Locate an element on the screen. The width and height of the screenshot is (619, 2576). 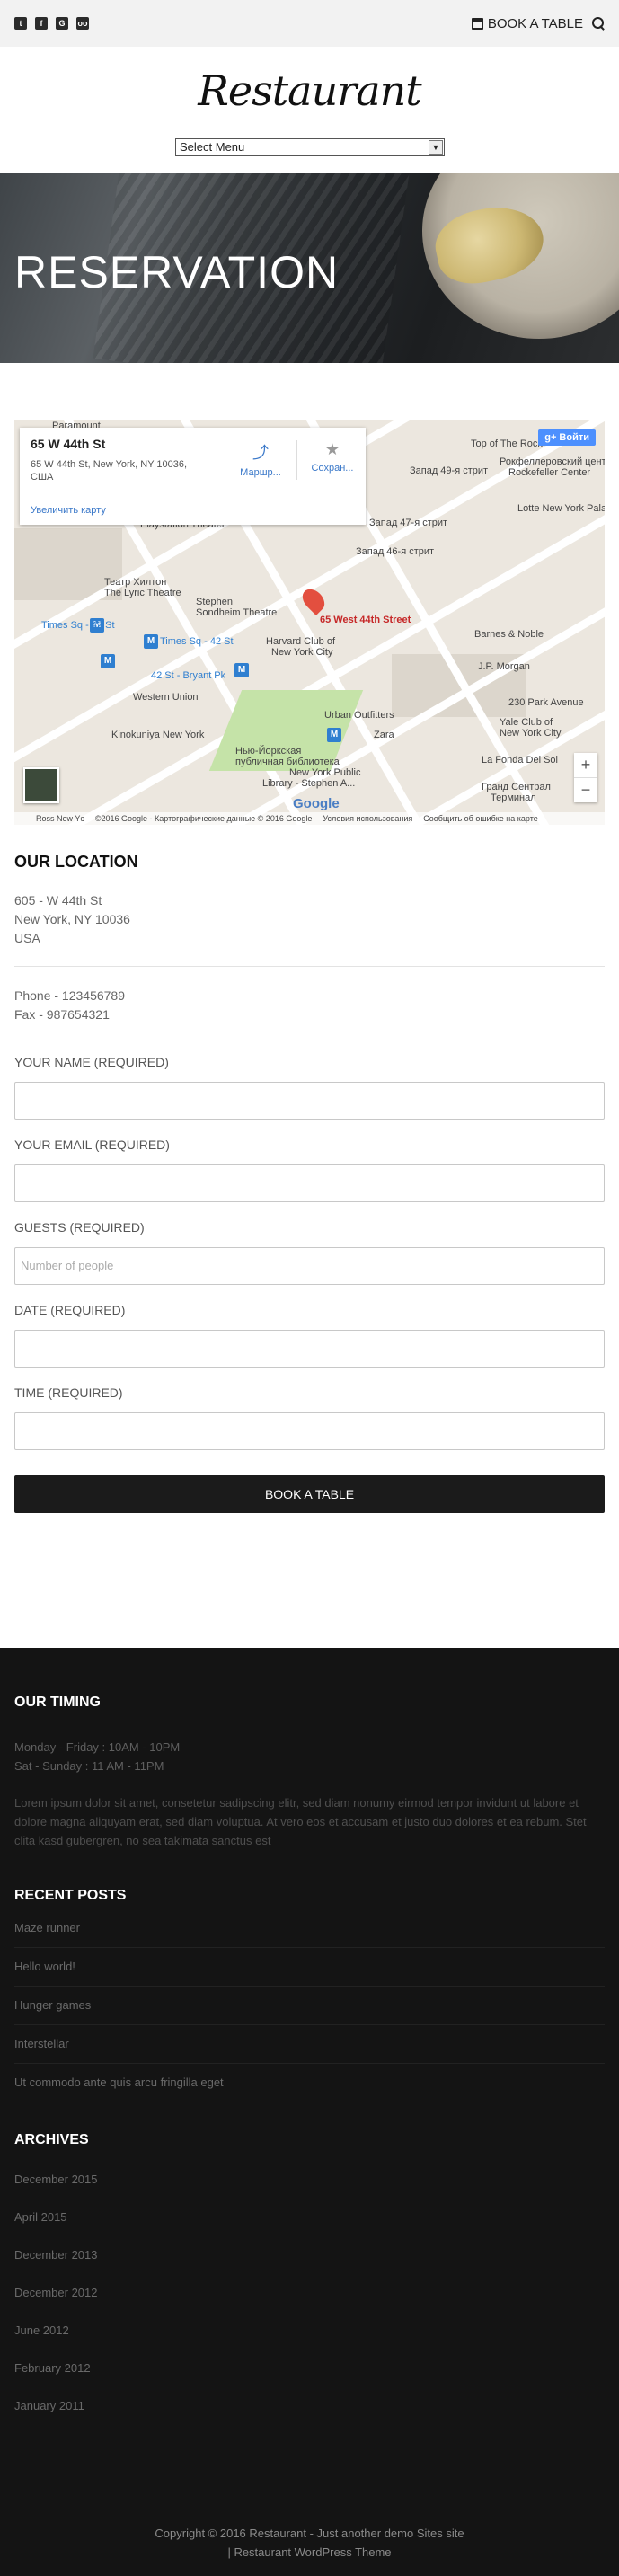
time-field-group: TIME (REQUIRED) is located at coordinates (309, 1418).